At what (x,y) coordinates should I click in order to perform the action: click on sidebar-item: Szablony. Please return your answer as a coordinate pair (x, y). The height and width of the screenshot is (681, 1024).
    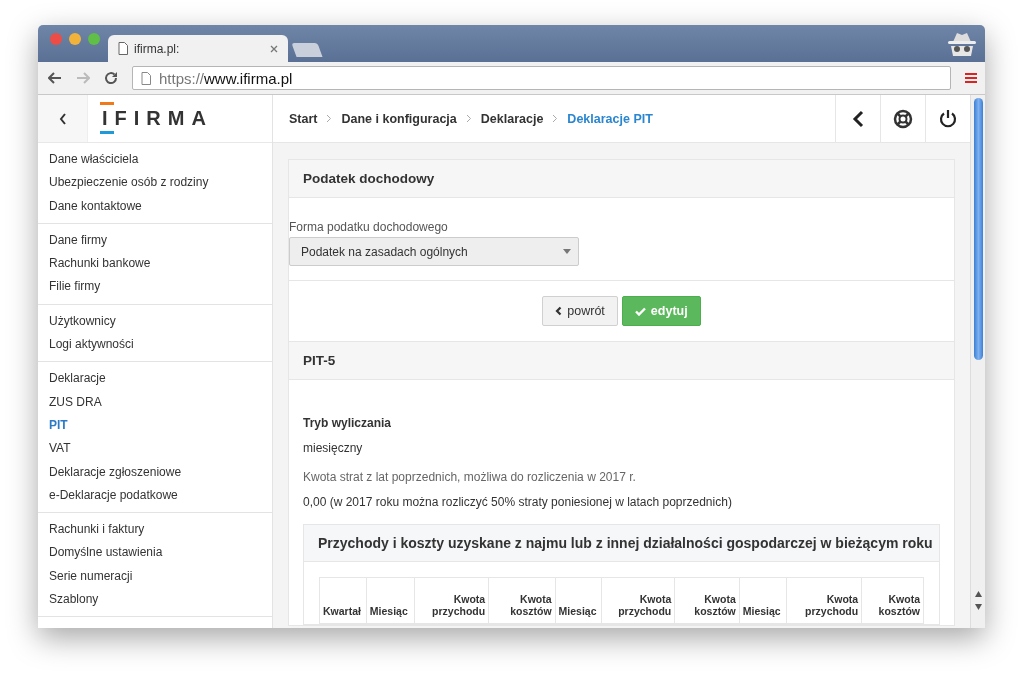
    Looking at the image, I should click on (155, 600).